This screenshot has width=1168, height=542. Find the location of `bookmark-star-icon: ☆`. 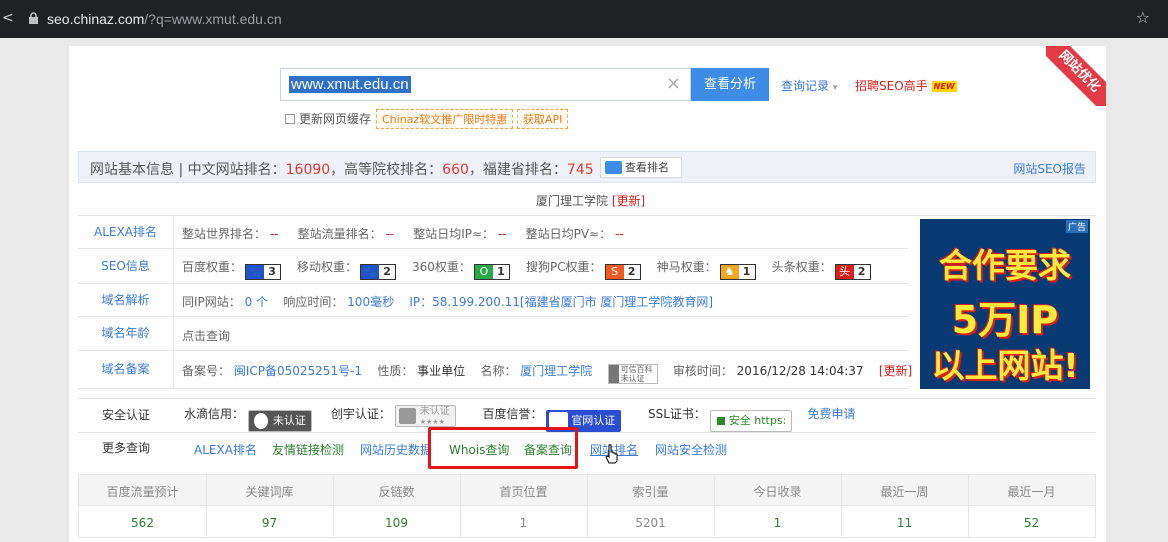

bookmark-star-icon: ☆ is located at coordinates (1143, 17).